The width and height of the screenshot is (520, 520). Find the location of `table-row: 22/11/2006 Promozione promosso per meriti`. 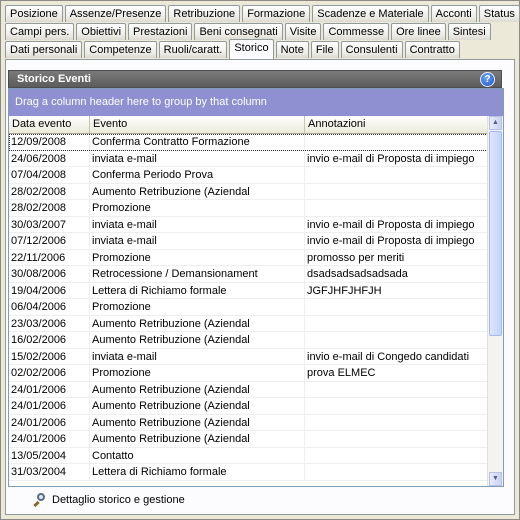

table-row: 22/11/2006 Promozione promosso per meriti is located at coordinates (252, 257).